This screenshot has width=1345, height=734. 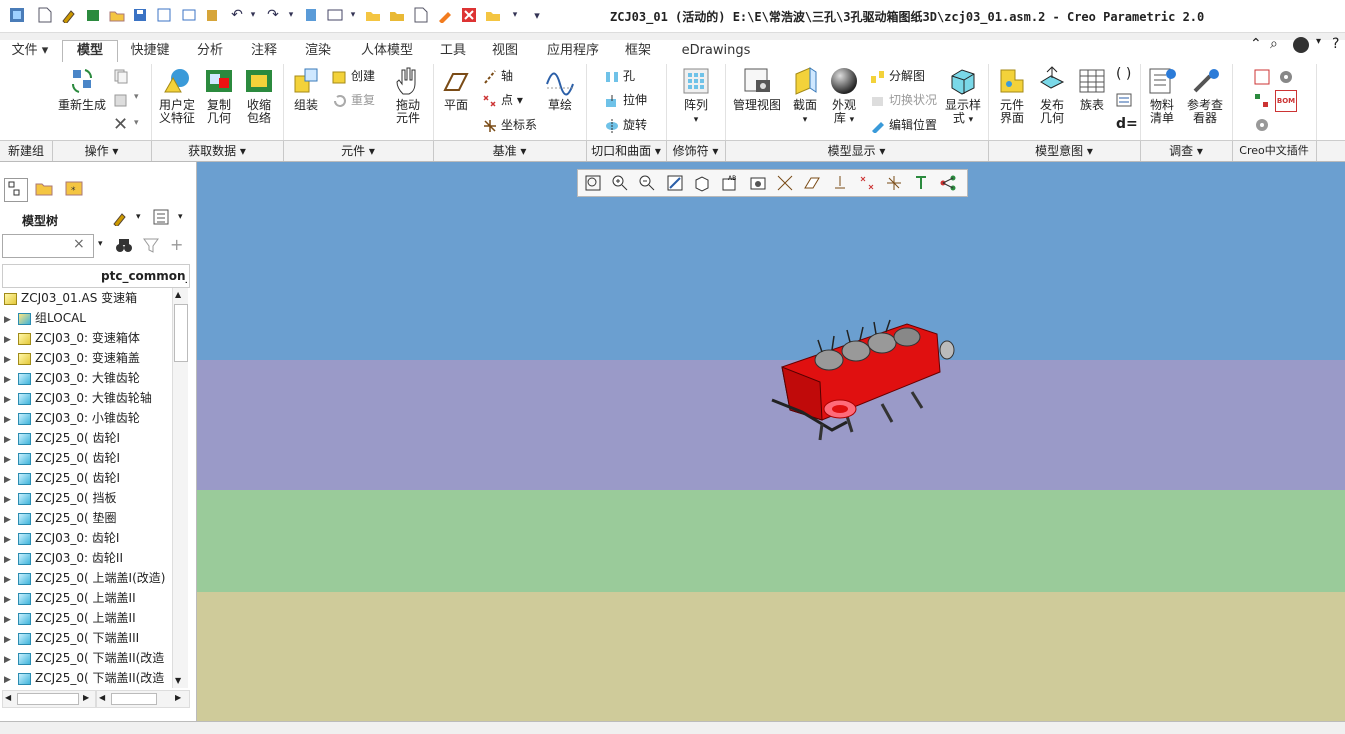 What do you see at coordinates (45, 15) in the screenshot?
I see `new-file-icon` at bounding box center [45, 15].